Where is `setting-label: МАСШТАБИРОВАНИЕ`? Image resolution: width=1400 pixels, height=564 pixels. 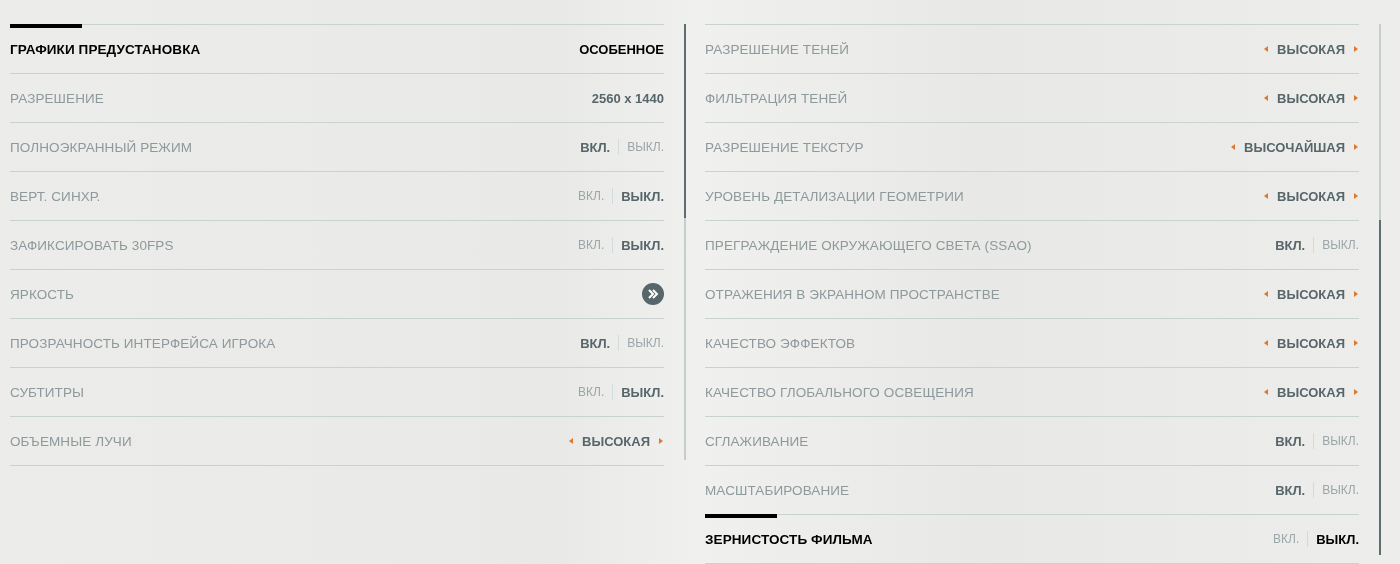
setting-label: МАСШТАБИРОВАНИЕ is located at coordinates (777, 490).